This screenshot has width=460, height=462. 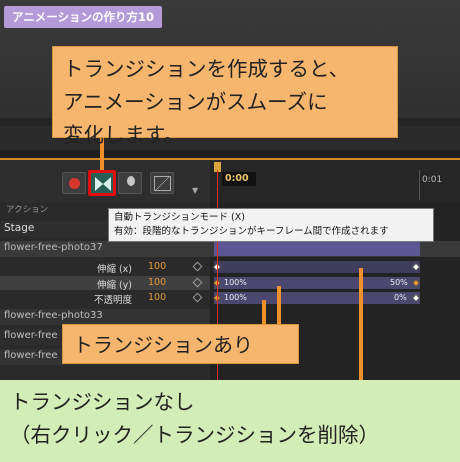 What do you see at coordinates (195, 190) in the screenshot?
I see `chevron-down-icon: ▼` at bounding box center [195, 190].